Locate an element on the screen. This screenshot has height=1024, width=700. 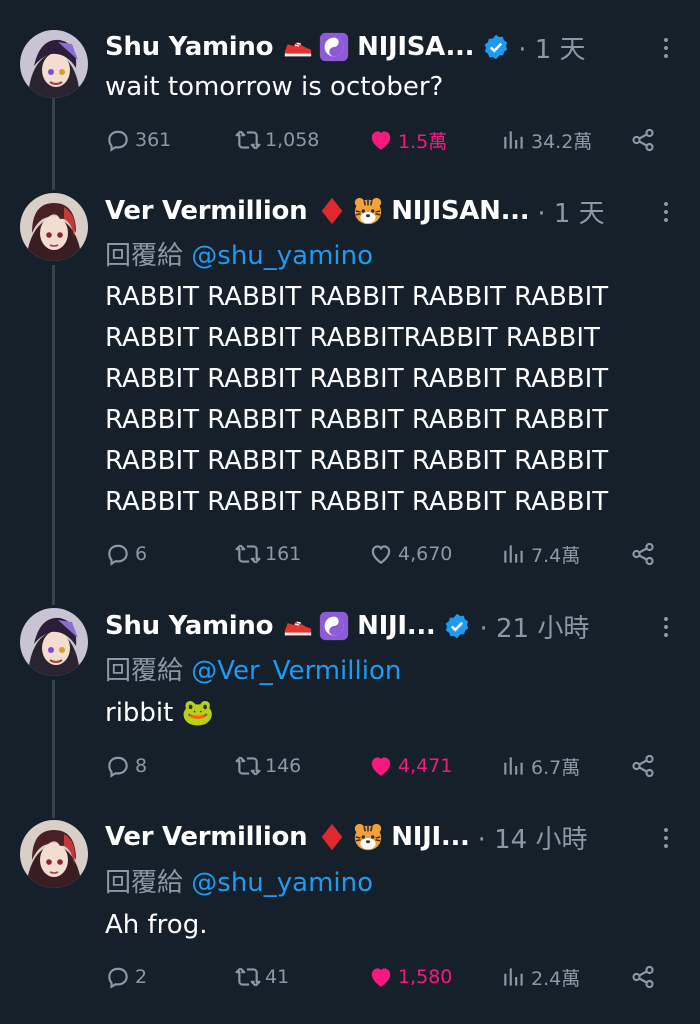
retweet-button: 146 is located at coordinates (268, 766).